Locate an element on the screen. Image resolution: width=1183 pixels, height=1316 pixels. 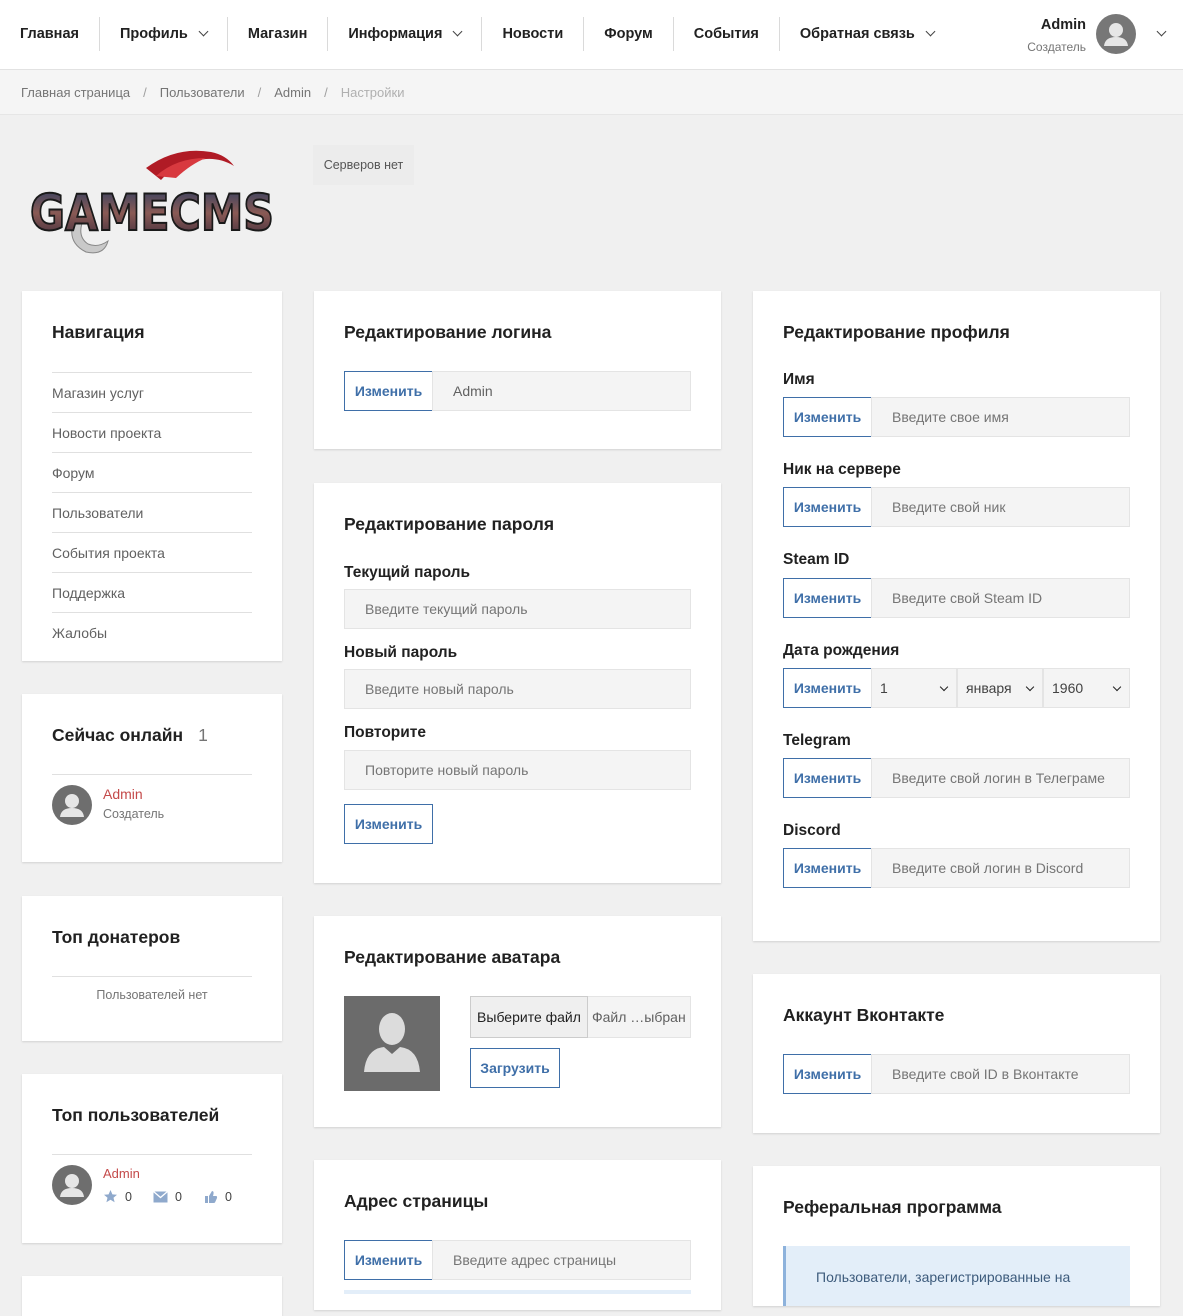
user-name: Admin is located at coordinates (1063, 25).